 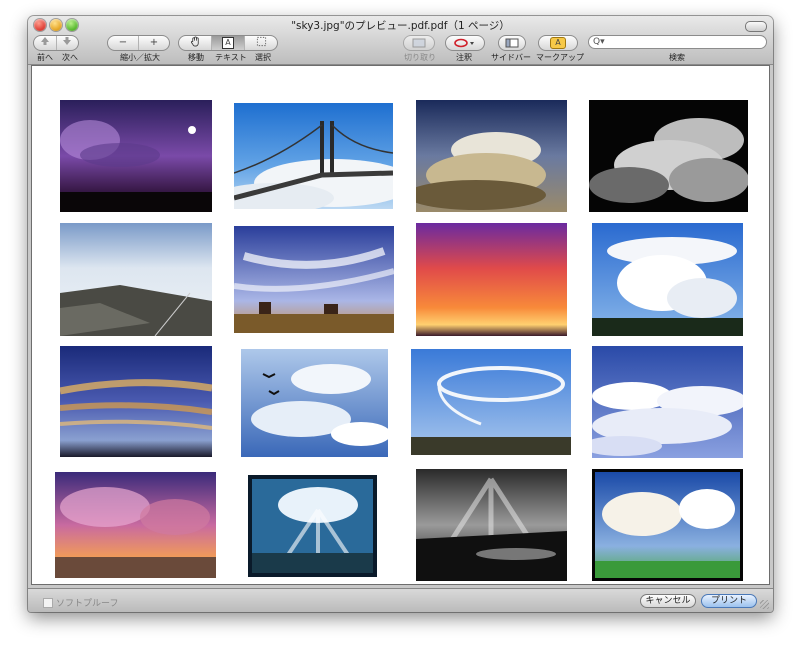 What do you see at coordinates (677, 57) in the screenshot?
I see `search-label: 検索` at bounding box center [677, 57].